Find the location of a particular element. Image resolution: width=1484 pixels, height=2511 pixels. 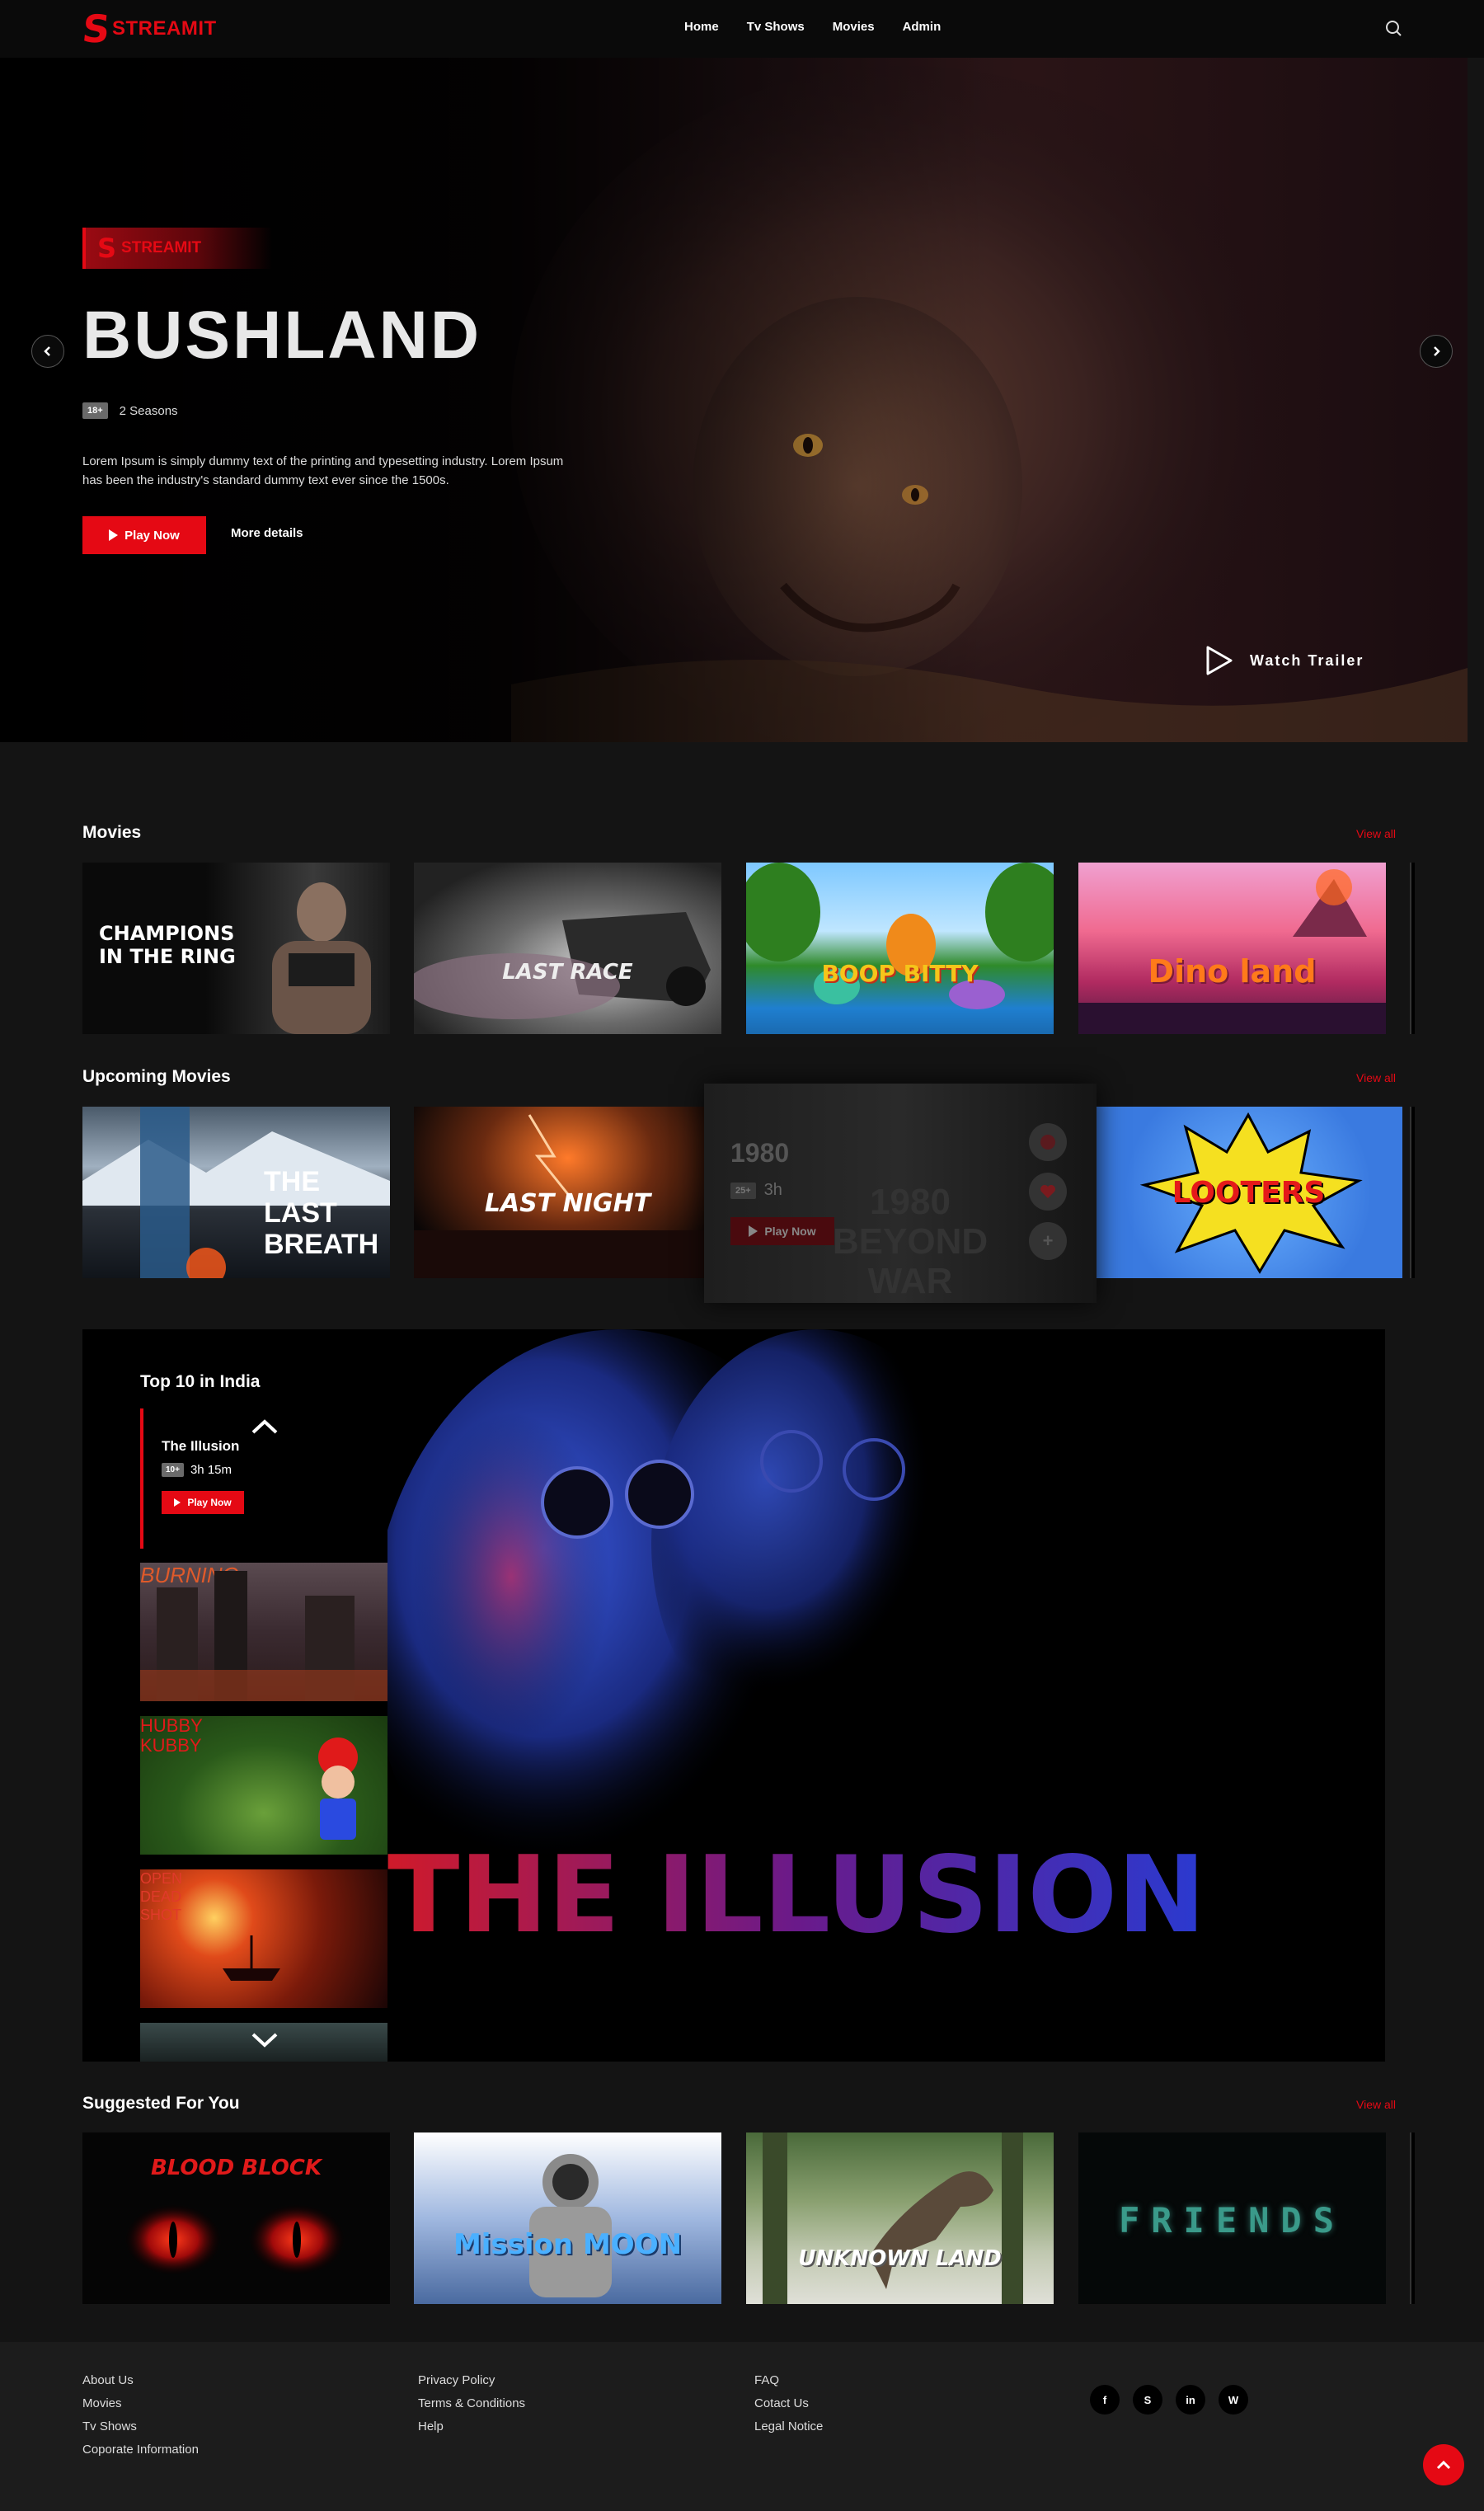

card-title: LOOTERS is located at coordinates (1249, 1193).